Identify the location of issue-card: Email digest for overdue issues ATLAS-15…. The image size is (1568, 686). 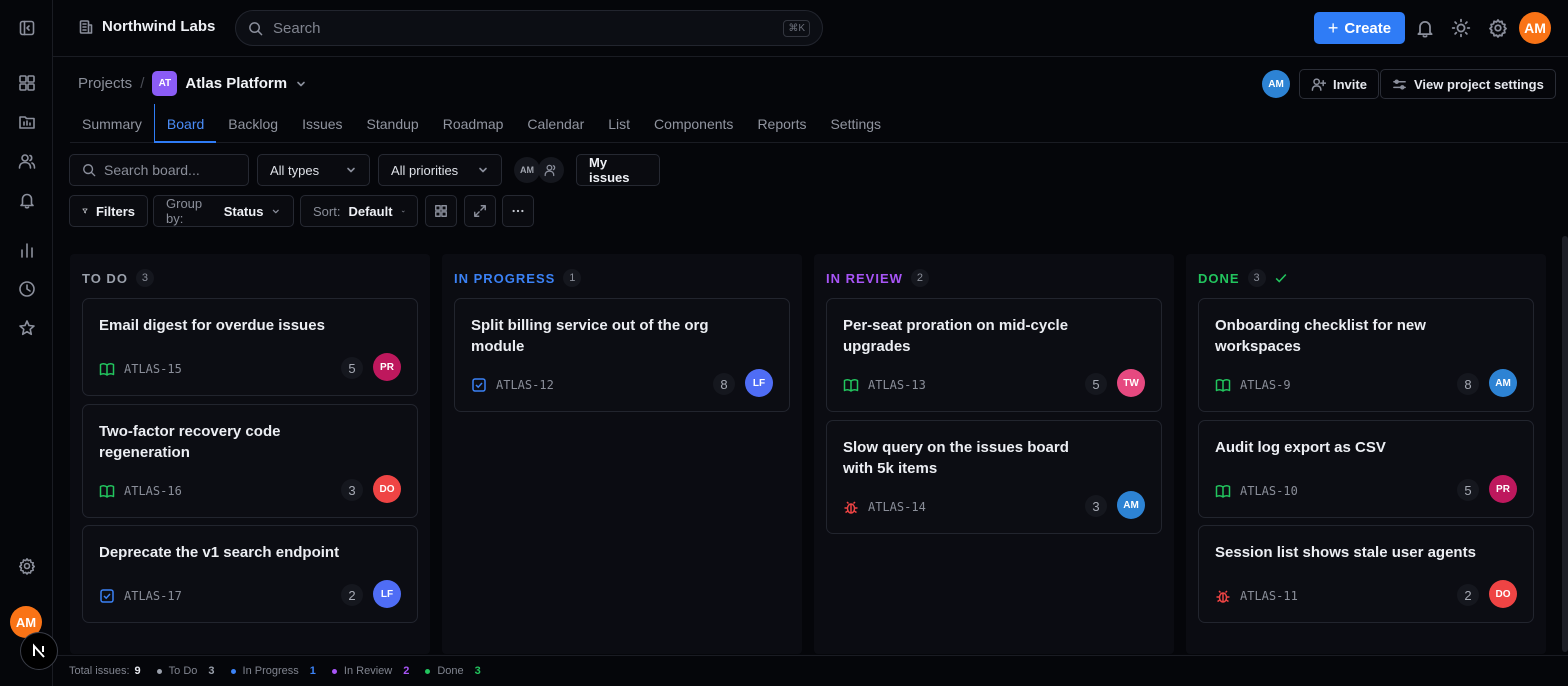
(250, 347).